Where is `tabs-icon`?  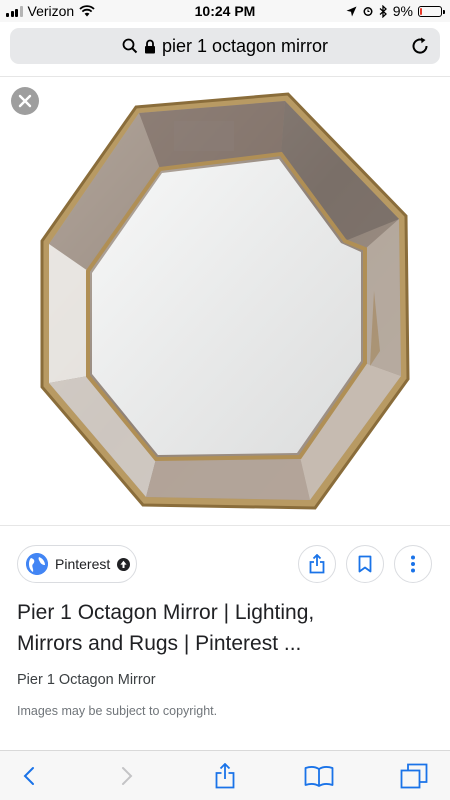 tabs-icon is located at coordinates (414, 776).